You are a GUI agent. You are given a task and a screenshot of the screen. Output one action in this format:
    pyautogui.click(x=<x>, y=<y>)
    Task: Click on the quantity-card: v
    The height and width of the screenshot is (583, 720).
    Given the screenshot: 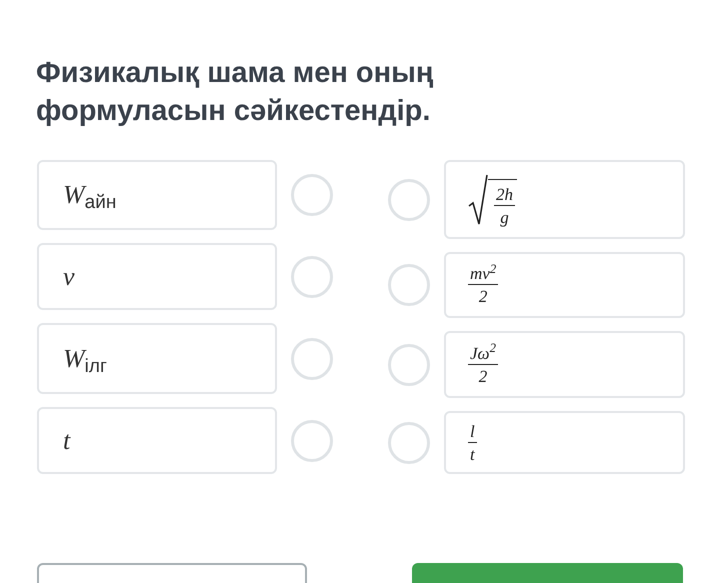 What is the action you would take?
    pyautogui.click(x=157, y=276)
    